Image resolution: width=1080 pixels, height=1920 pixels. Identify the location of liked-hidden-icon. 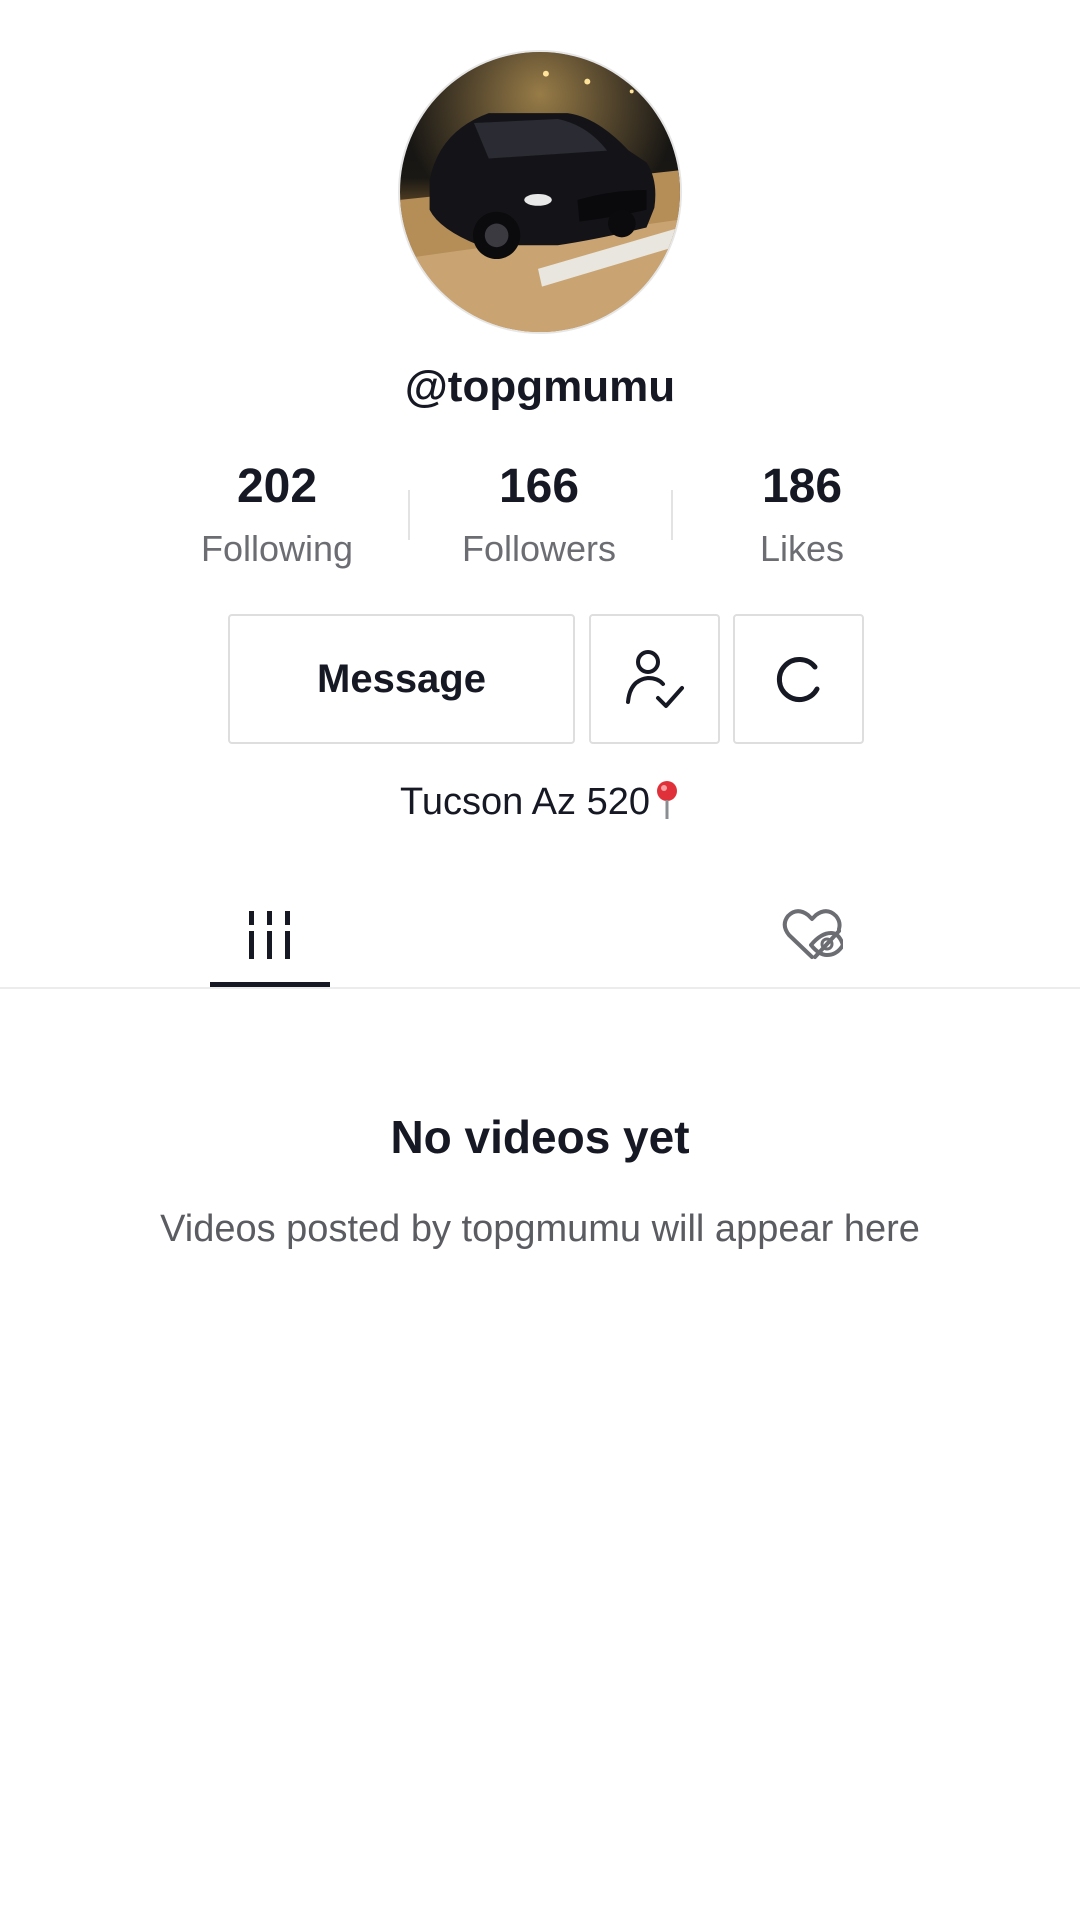
(812, 934).